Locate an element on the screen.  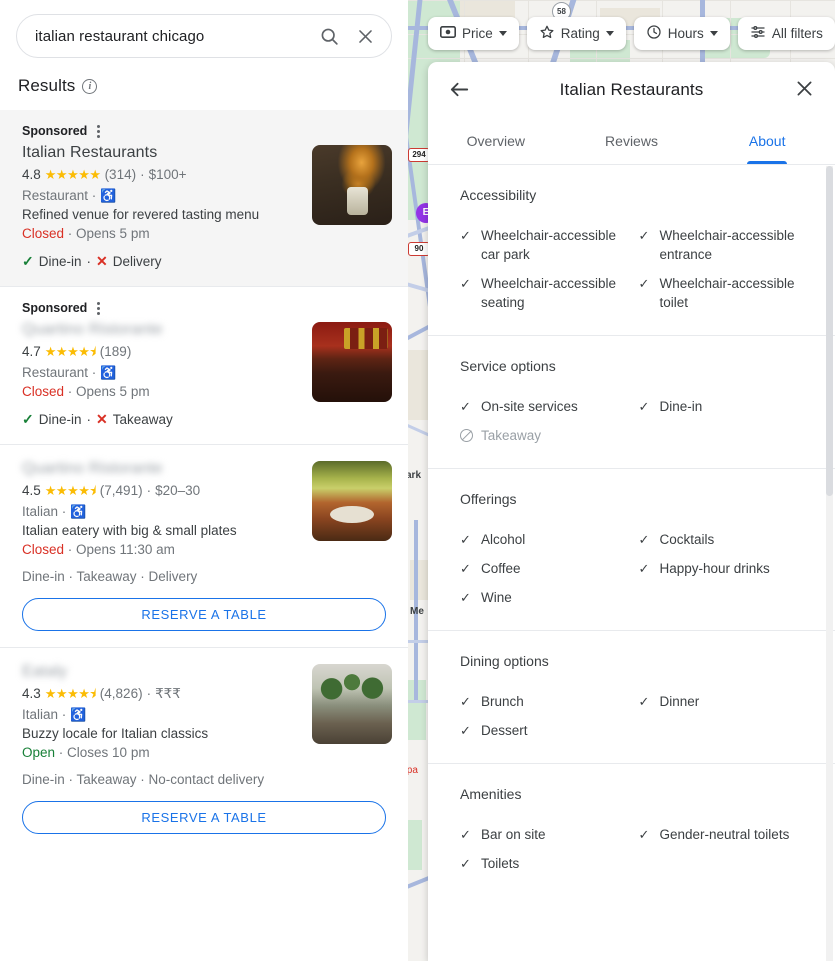
detail-title: Italian Restaurants is located at coordinates (631, 89).